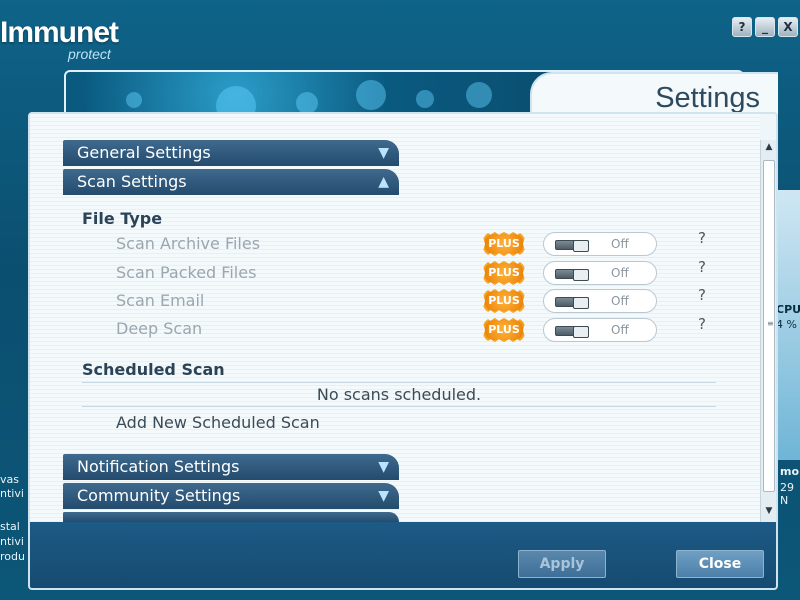  What do you see at coordinates (787, 494) in the screenshot?
I see `memory-value: 29 N` at bounding box center [787, 494].